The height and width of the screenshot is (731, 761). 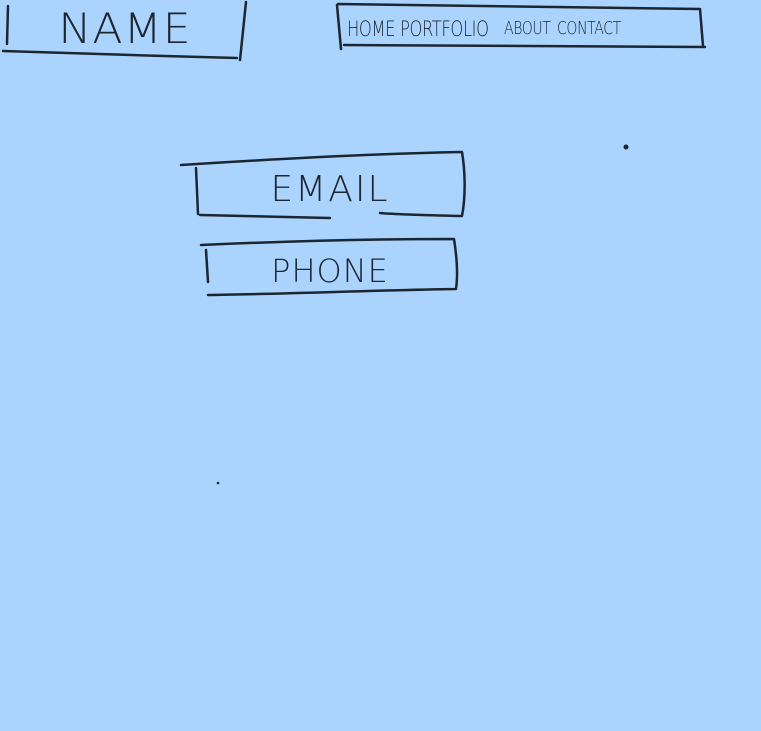 I want to click on nav-bar: HOME PORTFOLIO ABOUT CONTACT, so click(x=522, y=29).